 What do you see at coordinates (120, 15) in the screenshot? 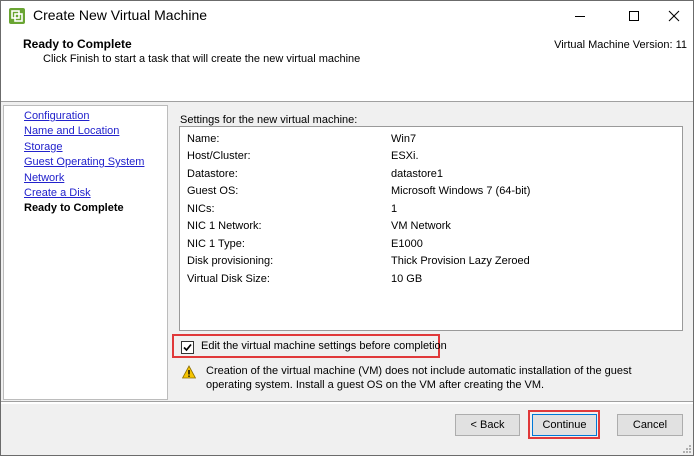
I see `window-title: Create New Virtual Machine` at bounding box center [120, 15].